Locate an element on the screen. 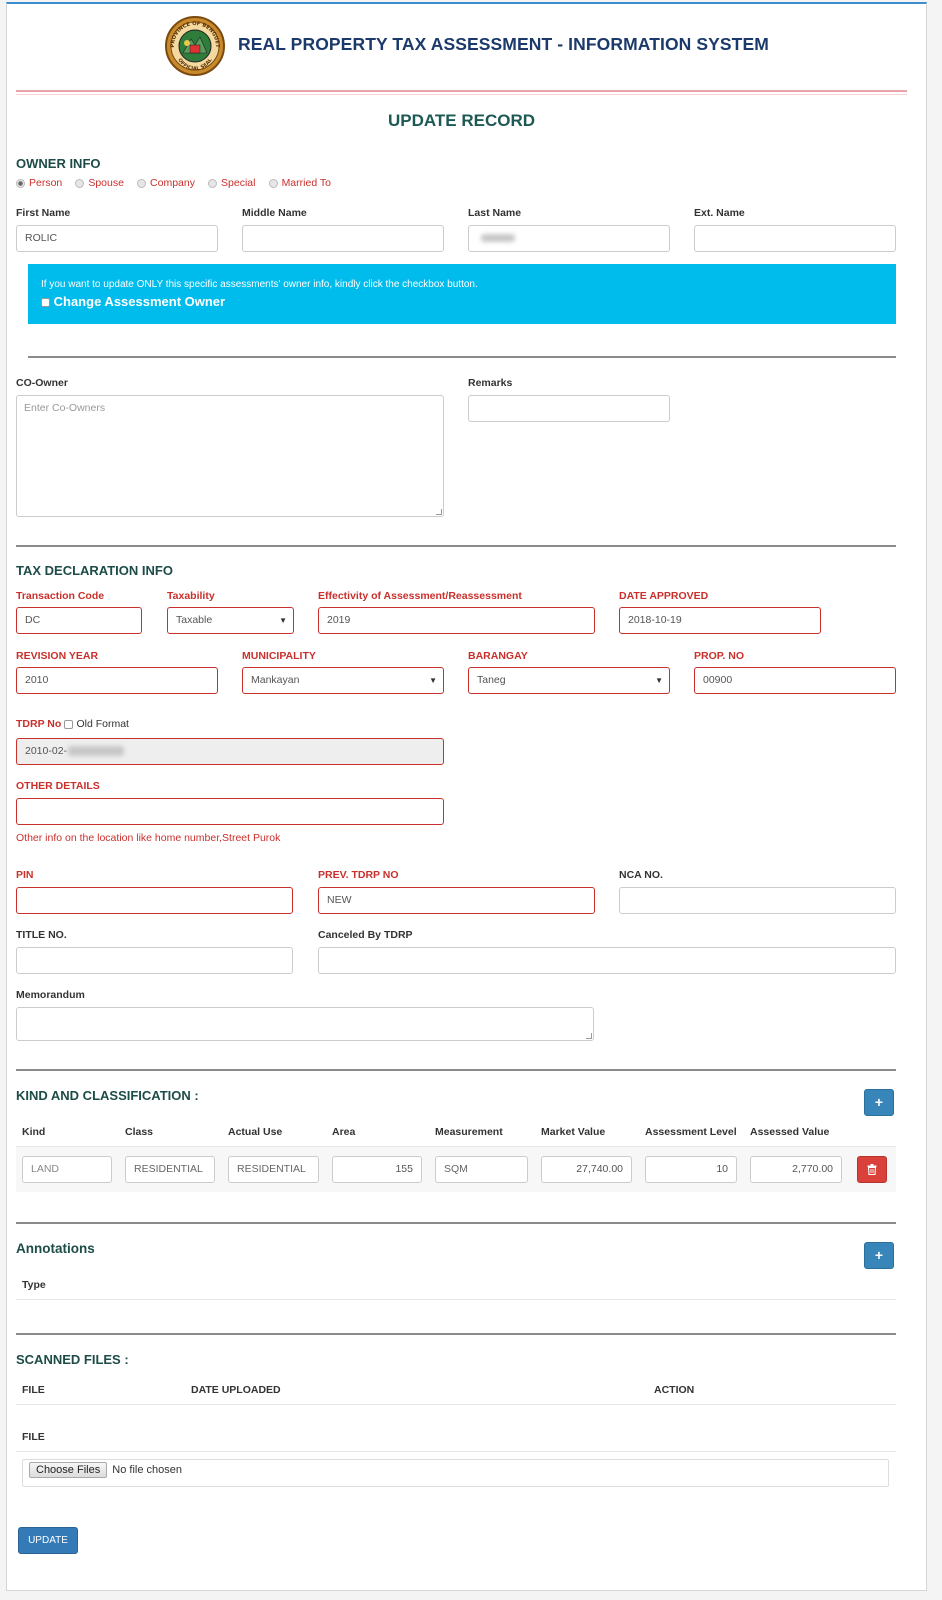 The height and width of the screenshot is (1600, 942). date-approved-input: 2018-10-19 is located at coordinates (720, 620).